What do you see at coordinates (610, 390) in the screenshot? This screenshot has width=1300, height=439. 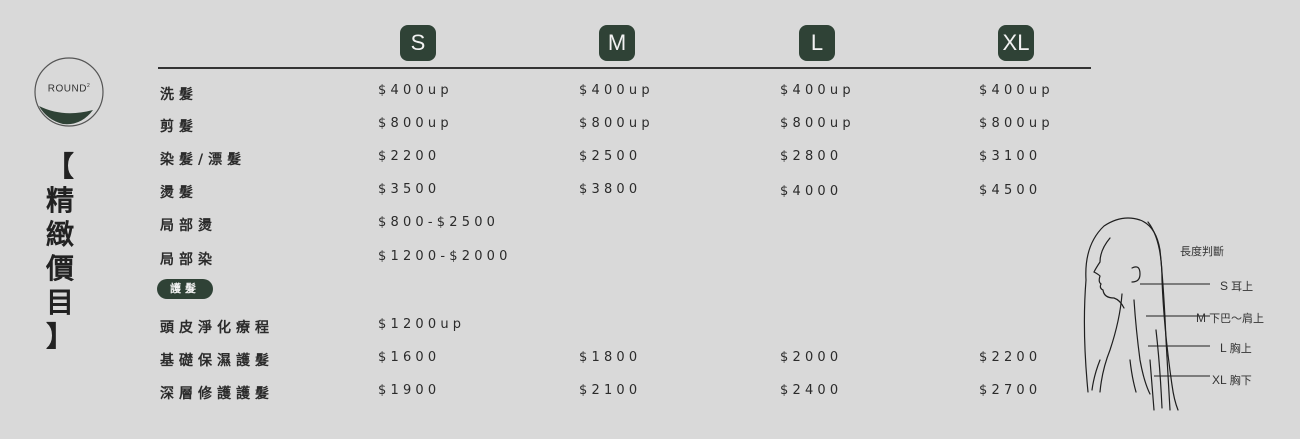 I see `price-cell: $2100` at bounding box center [610, 390].